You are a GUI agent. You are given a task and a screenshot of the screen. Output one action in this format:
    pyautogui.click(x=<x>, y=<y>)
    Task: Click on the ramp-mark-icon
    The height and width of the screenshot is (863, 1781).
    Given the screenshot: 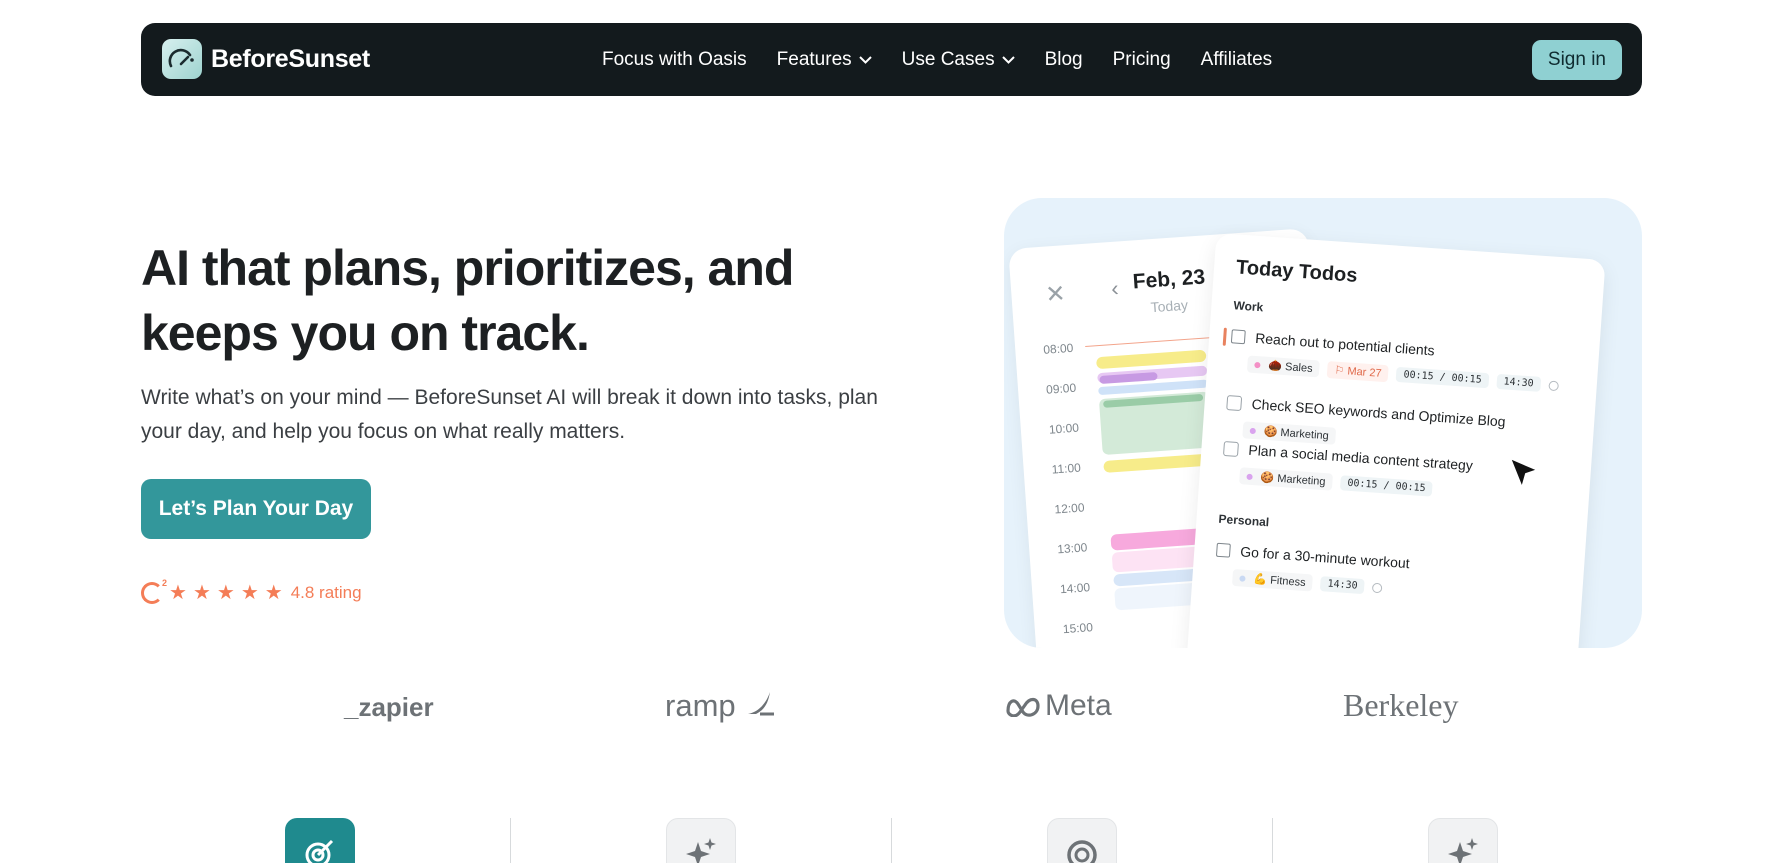 What is the action you would take?
    pyautogui.click(x=760, y=704)
    